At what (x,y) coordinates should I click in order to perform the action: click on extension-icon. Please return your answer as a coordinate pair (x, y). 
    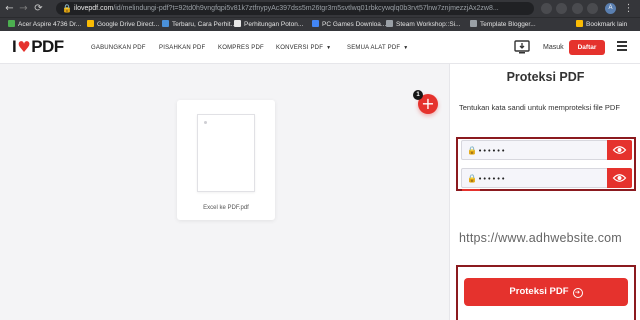
    Looking at the image, I should click on (577, 8).